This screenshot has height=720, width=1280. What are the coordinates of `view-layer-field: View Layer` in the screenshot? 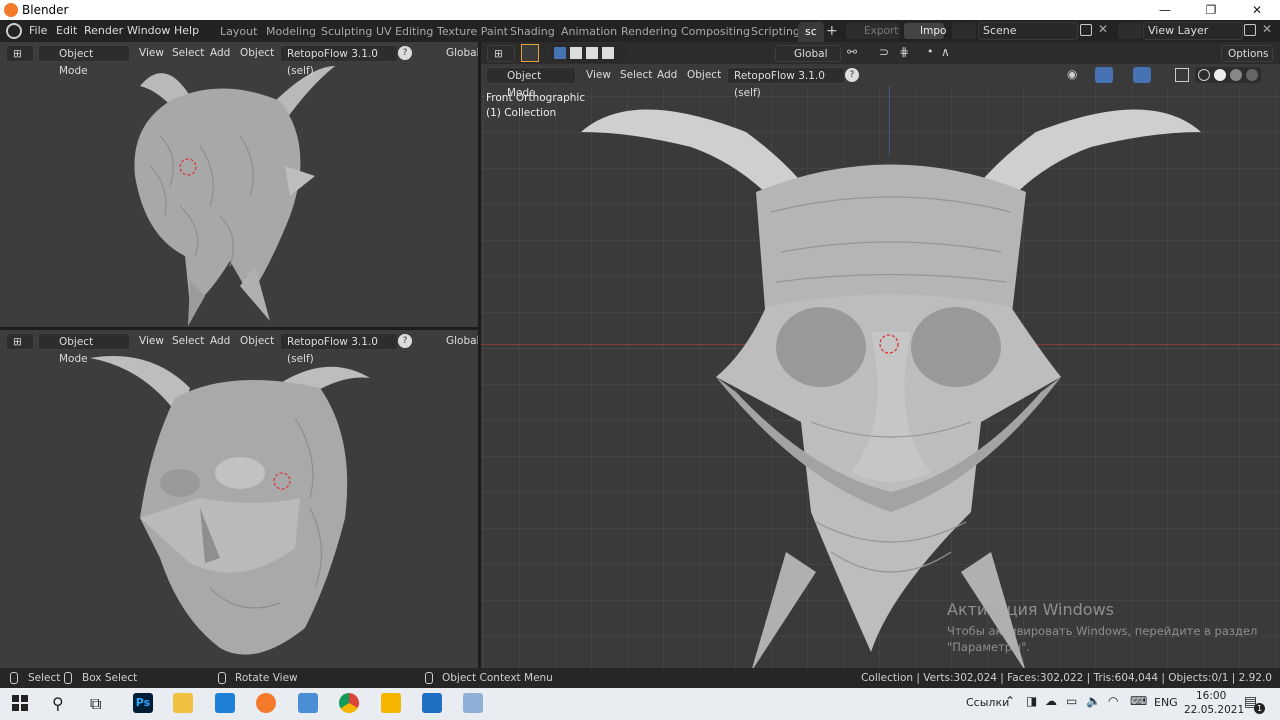 It's located at (1193, 31).